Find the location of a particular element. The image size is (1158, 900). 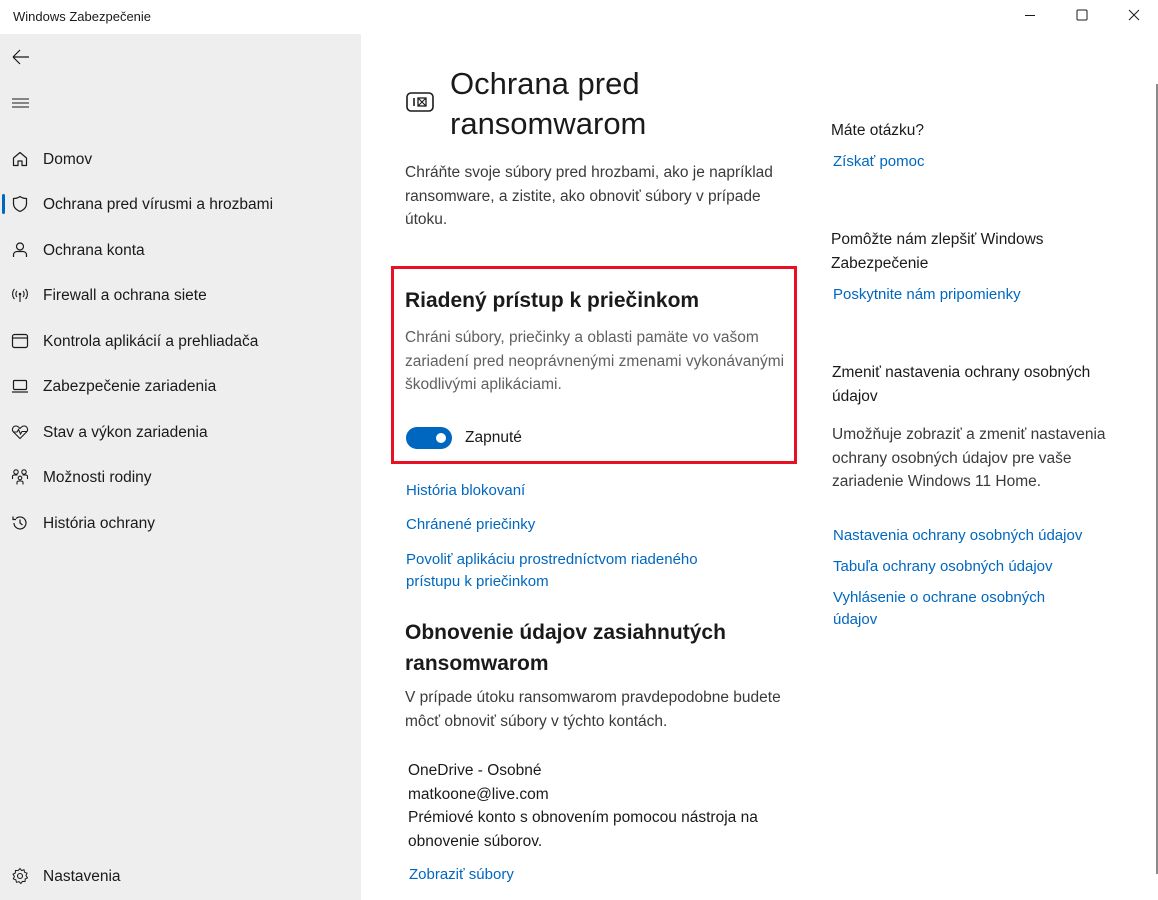

privacy-dashboard-link: Tabuľa ochrany osobných údajov is located at coordinates (943, 567).